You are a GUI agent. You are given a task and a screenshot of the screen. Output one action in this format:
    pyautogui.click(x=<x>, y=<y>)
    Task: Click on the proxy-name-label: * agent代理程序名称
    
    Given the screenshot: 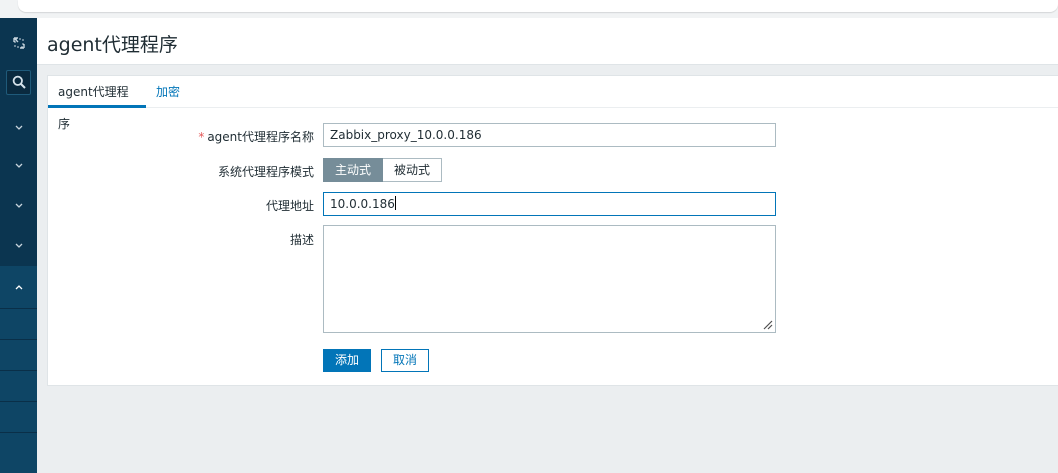 What is the action you would take?
    pyautogui.click(x=256, y=136)
    